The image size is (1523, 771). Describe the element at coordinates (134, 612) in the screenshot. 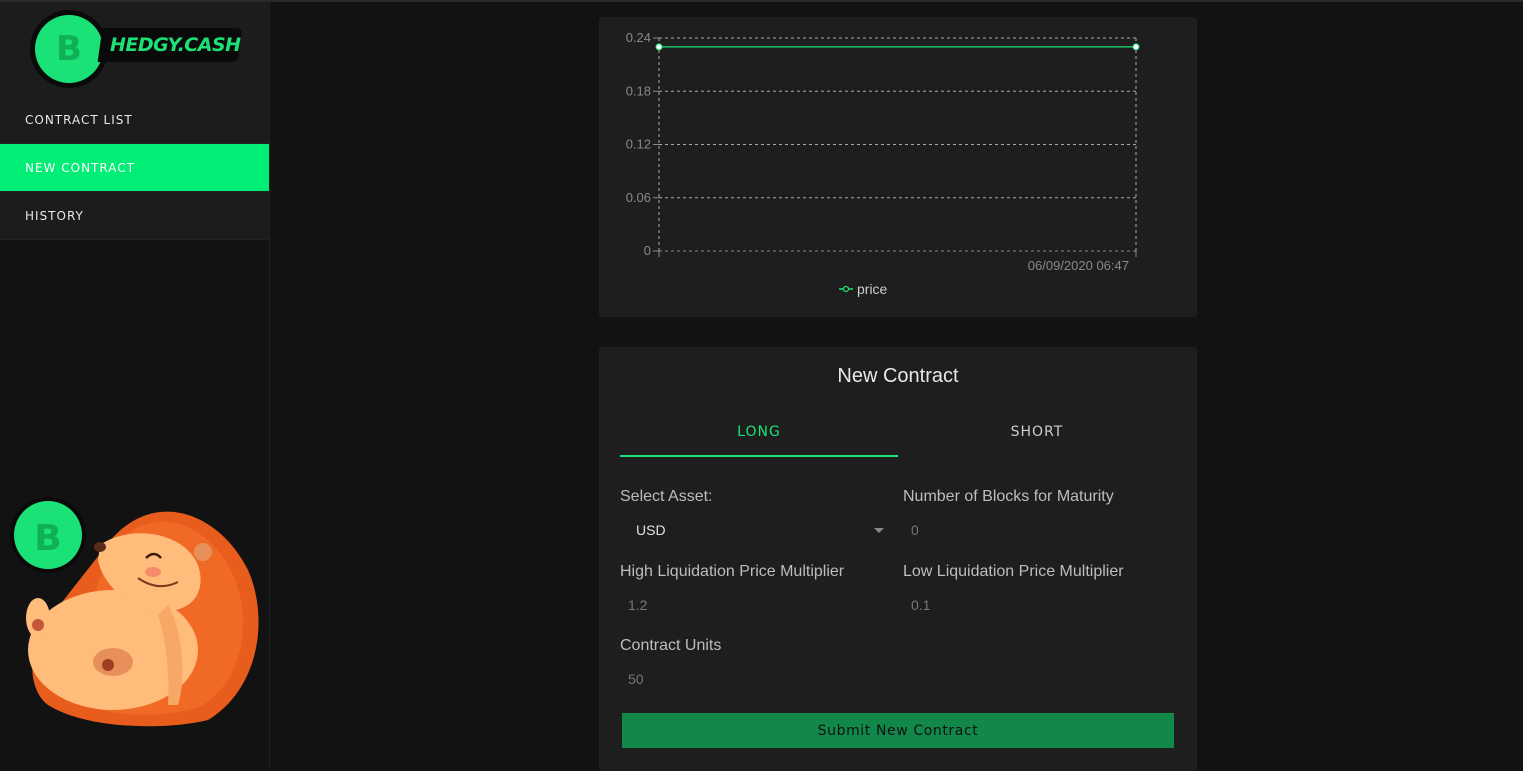

I see `hedgehog-mascot-illustration: B` at that location.